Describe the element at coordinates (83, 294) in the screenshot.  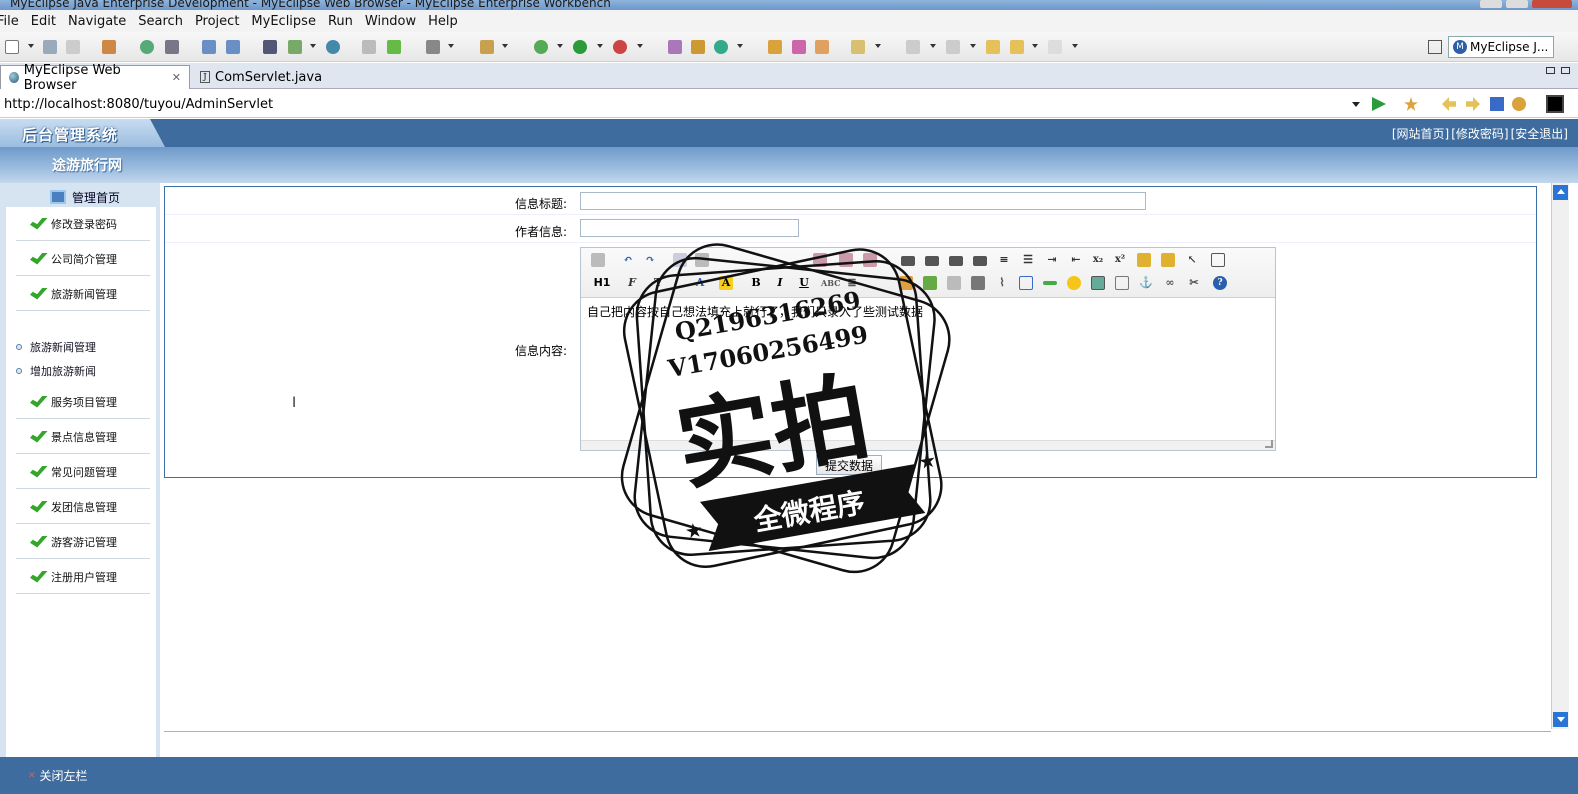
I see `sidebar-item-travel-news: 旅游新闻管理` at that location.